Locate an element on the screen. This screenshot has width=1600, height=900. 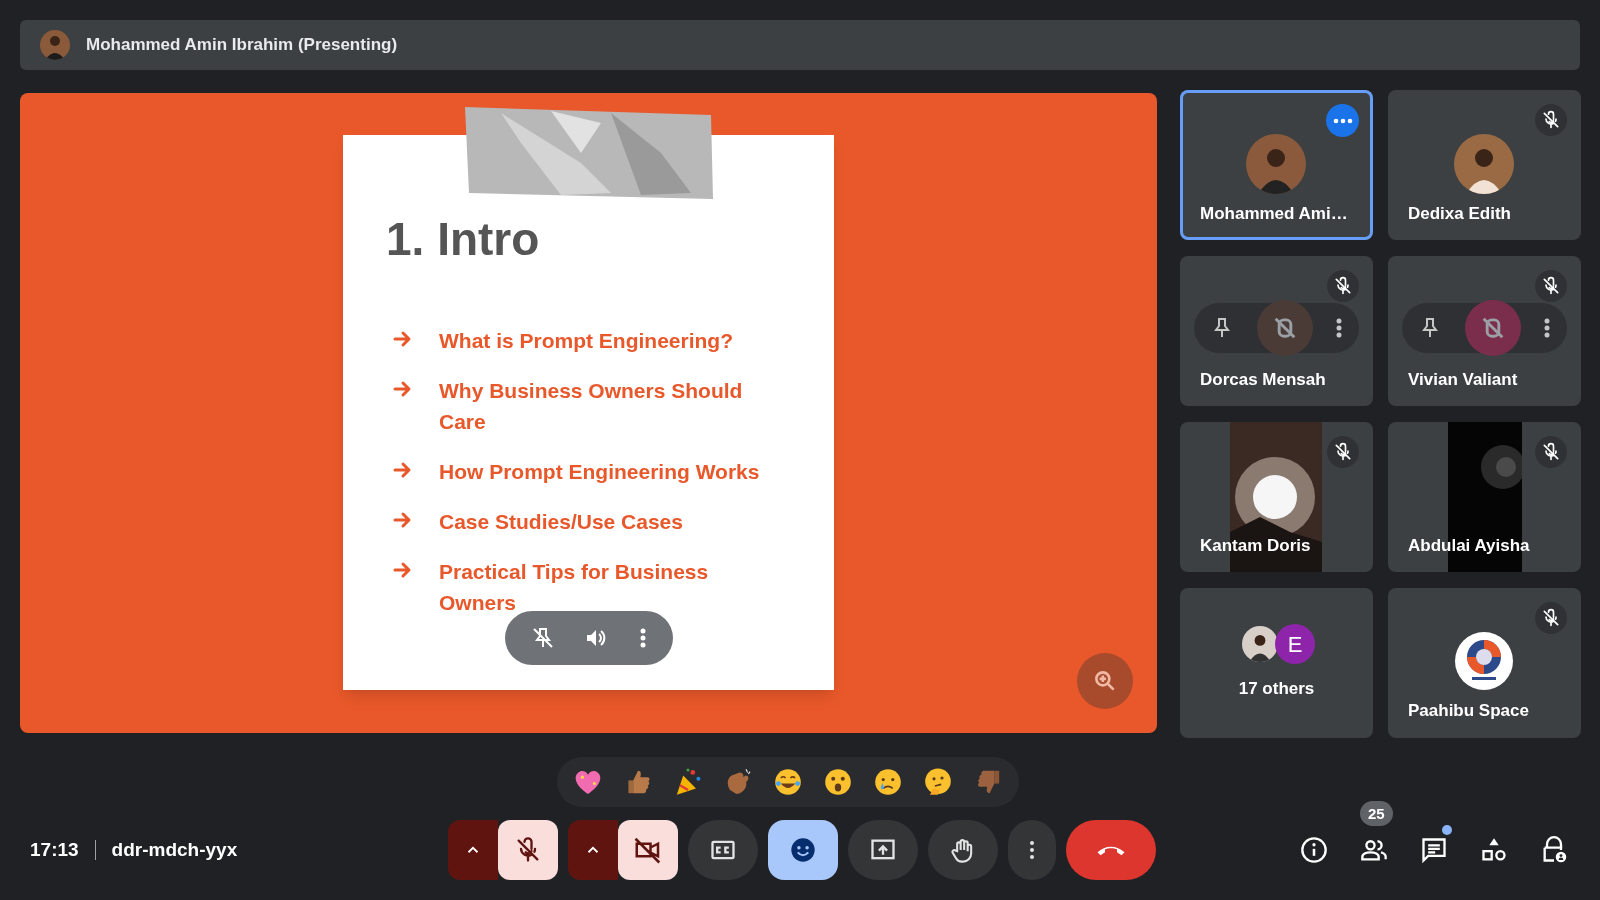
slide-bullet: Why Business Owners Should Care is located at coordinates (591, 406).